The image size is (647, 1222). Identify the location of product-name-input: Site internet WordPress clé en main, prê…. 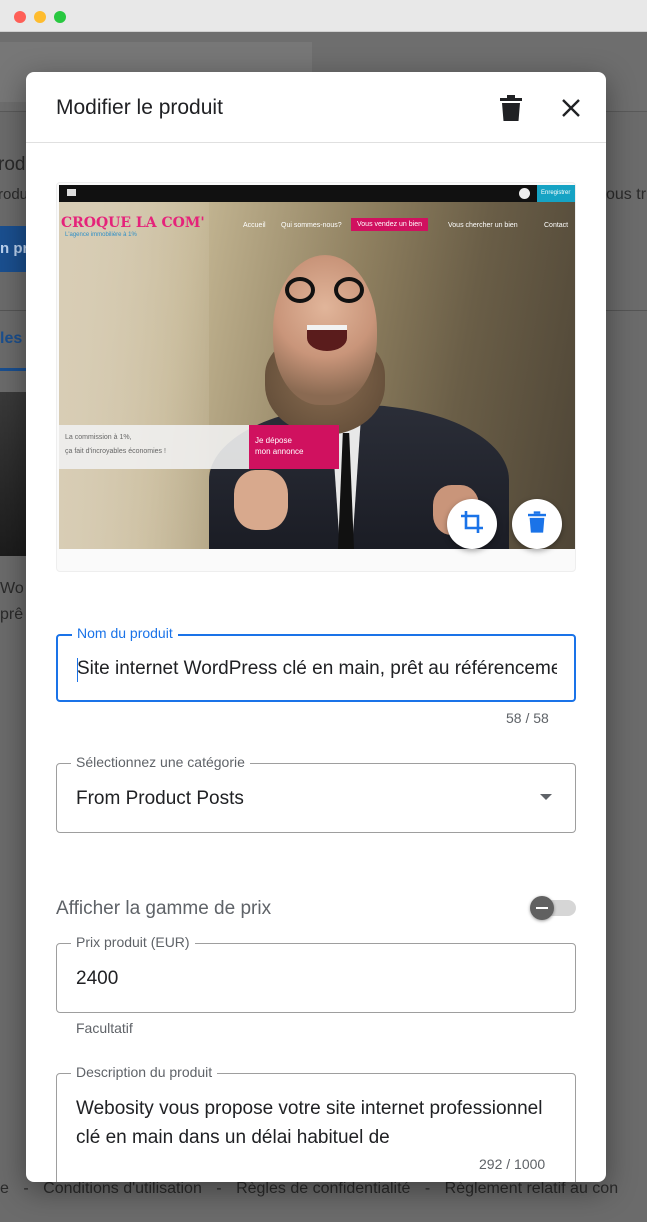
(317, 669).